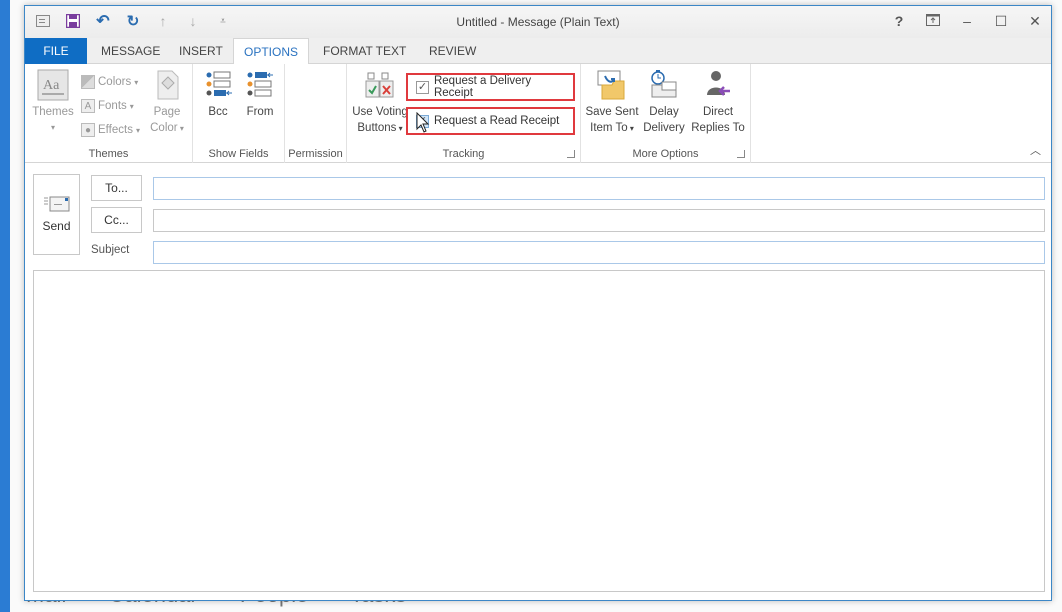  I want to click on effects-button: ● Effects ▾, so click(110, 130).